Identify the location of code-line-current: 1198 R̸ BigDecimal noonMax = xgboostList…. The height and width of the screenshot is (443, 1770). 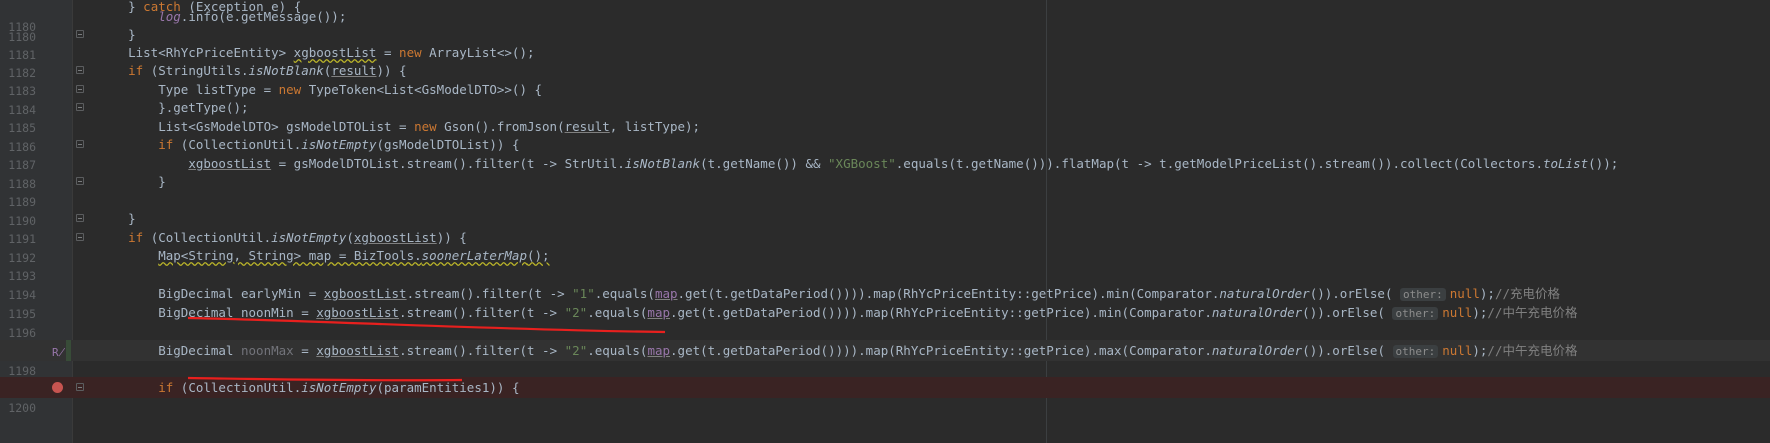
(885, 359).